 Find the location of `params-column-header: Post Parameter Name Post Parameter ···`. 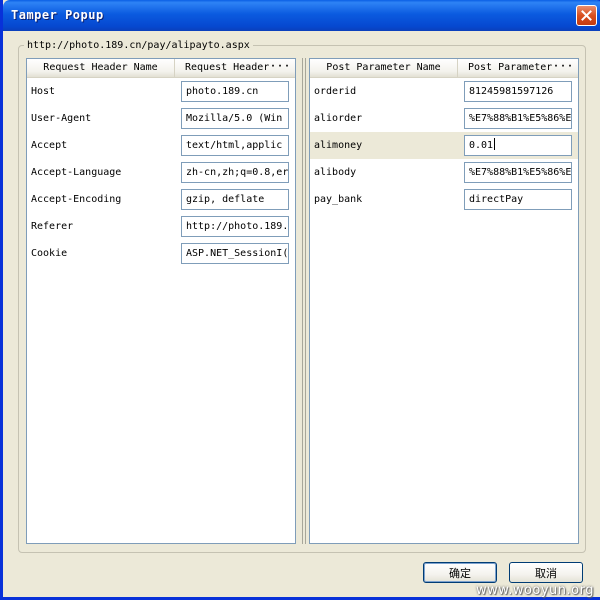

params-column-header: Post Parameter Name Post Parameter ··· is located at coordinates (444, 68).